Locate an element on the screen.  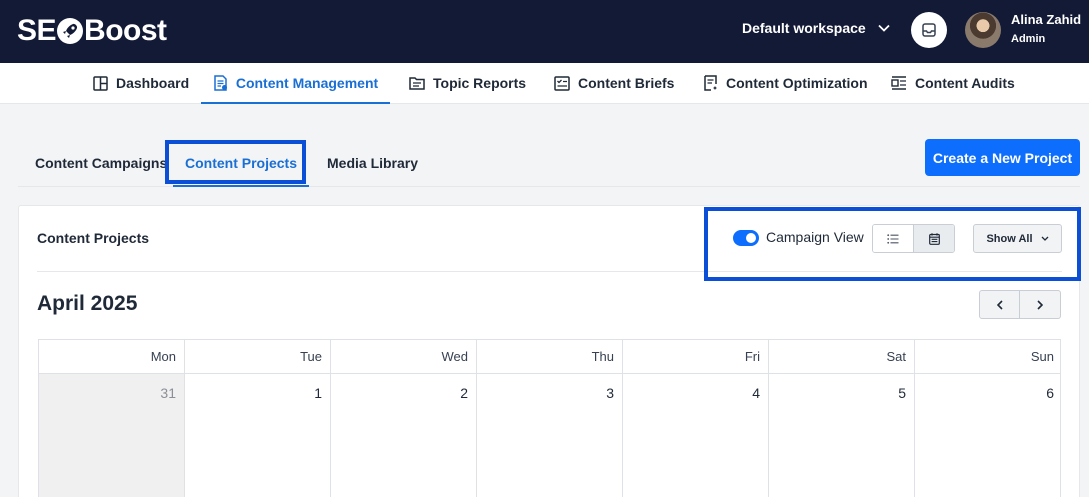
create-new-project-button: Create a New Project is located at coordinates (1002, 157).